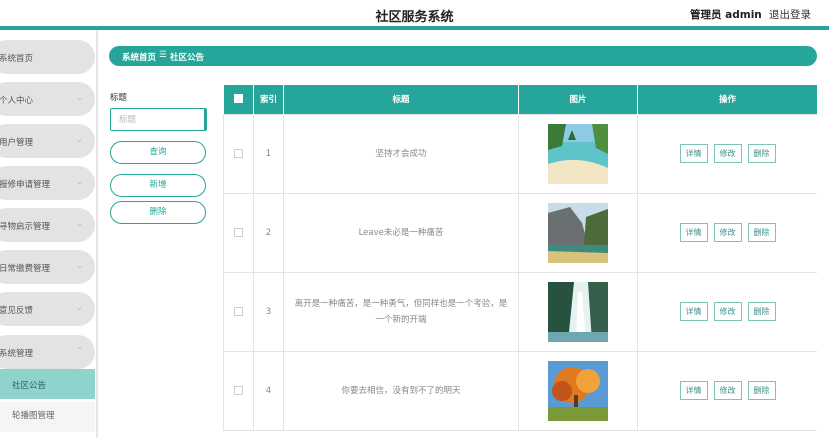 The height and width of the screenshot is (438, 829). Describe the element at coordinates (790, 14) in the screenshot. I see `logout-link: 退出登录` at that location.